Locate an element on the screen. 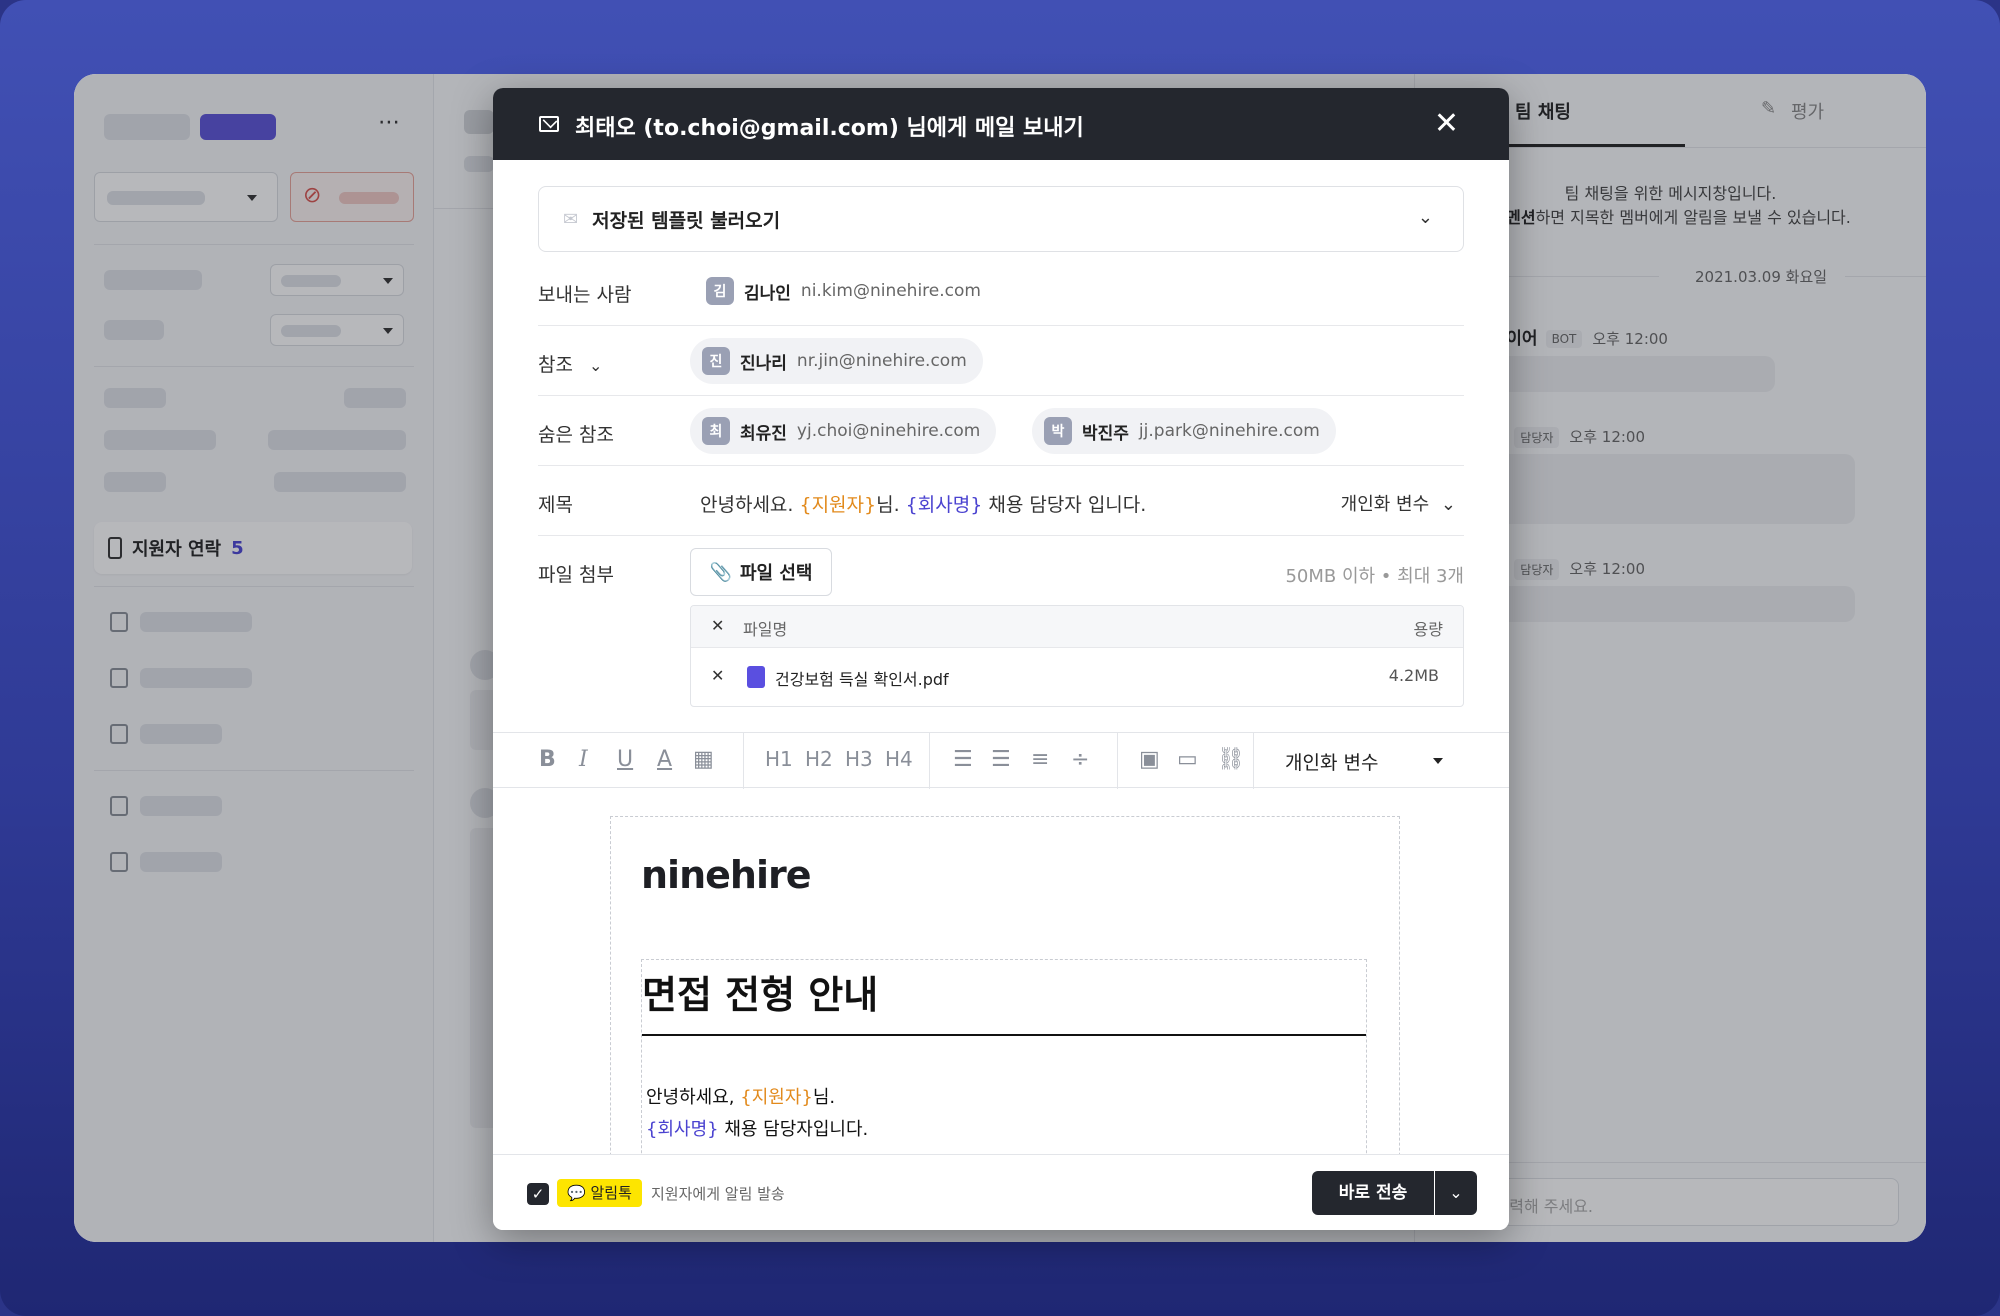 This screenshot has width=2000, height=1316. from-label: 보내는 사람 is located at coordinates (585, 295).